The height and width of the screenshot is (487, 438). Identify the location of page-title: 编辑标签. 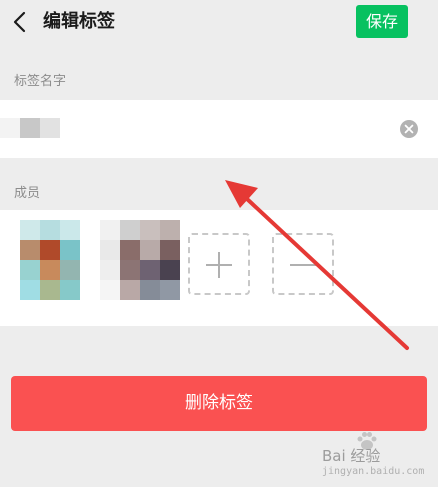
(79, 21).